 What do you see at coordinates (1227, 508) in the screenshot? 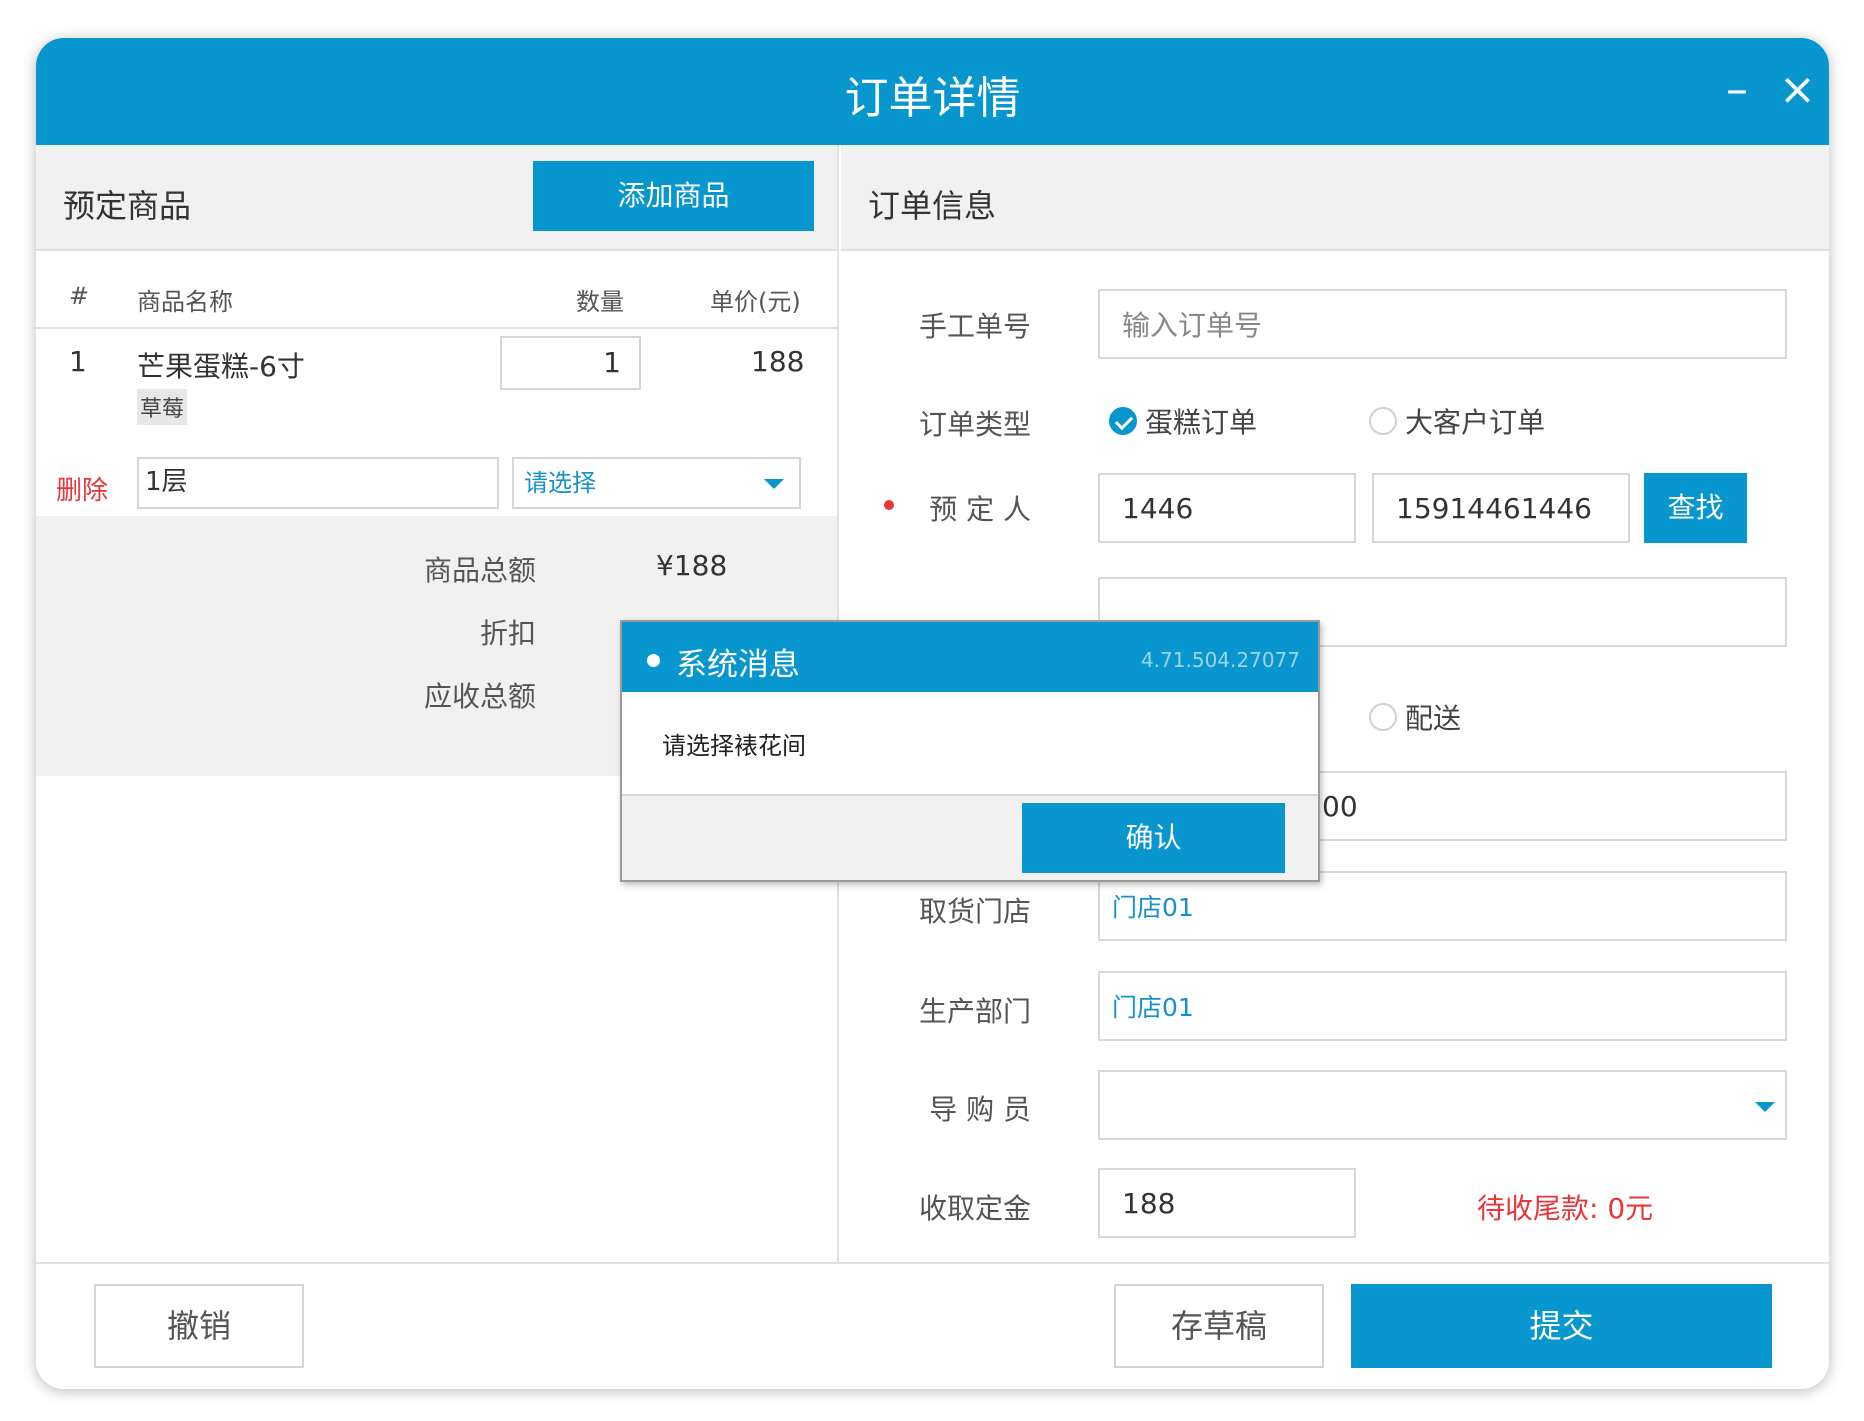
I see `booker-name-input: 1446` at bounding box center [1227, 508].